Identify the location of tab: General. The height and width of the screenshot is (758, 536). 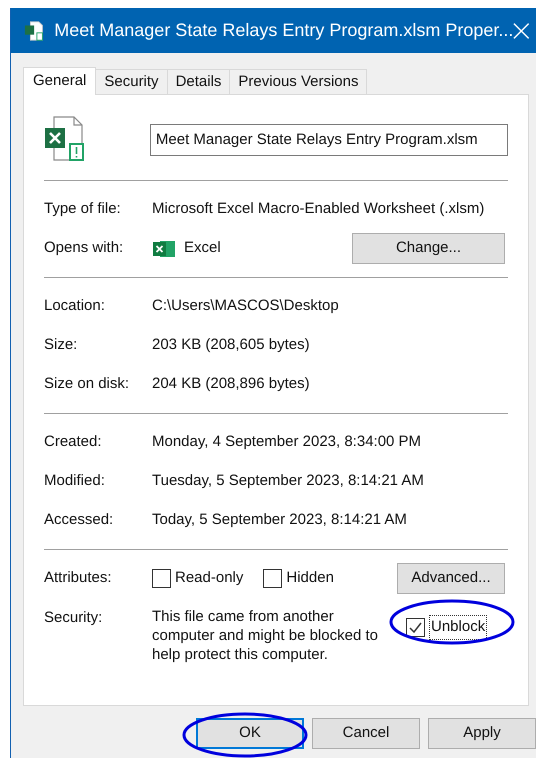
(59, 81).